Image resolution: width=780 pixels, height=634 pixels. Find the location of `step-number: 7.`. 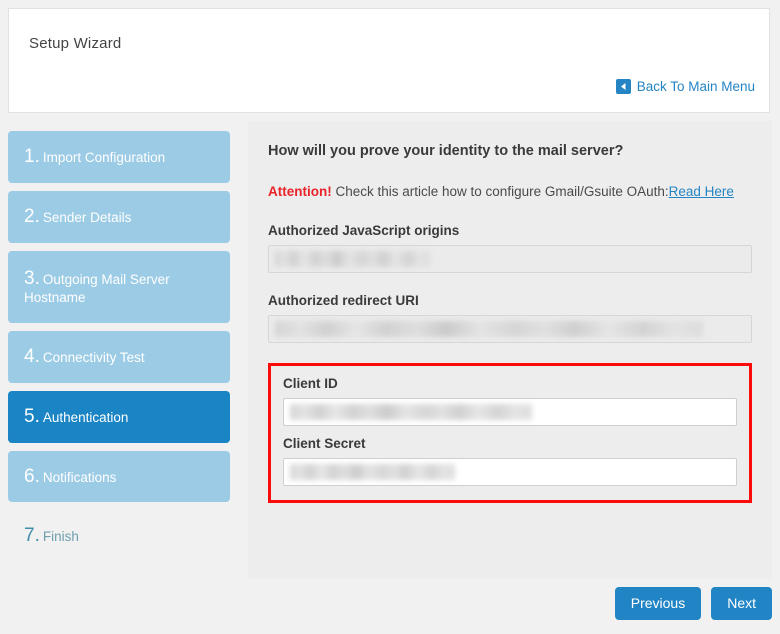

step-number: 7. is located at coordinates (32, 536).